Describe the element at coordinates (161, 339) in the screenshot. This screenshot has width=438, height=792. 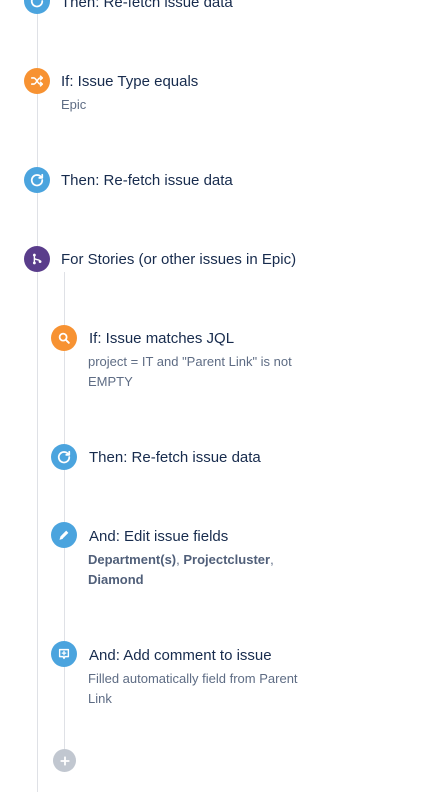
I see `step-jql-condition-title: If: Issue matches JQL` at that location.